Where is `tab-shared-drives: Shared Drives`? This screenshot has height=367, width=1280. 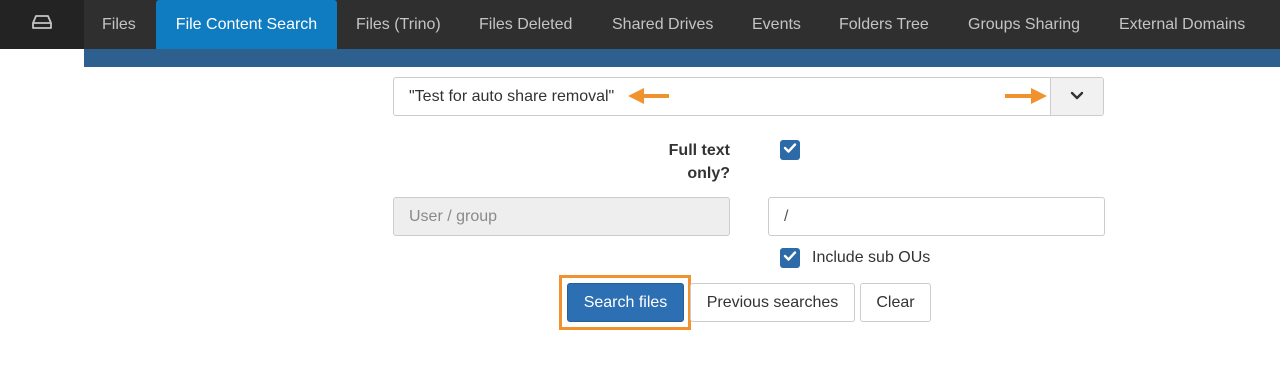
tab-shared-drives: Shared Drives is located at coordinates (662, 24).